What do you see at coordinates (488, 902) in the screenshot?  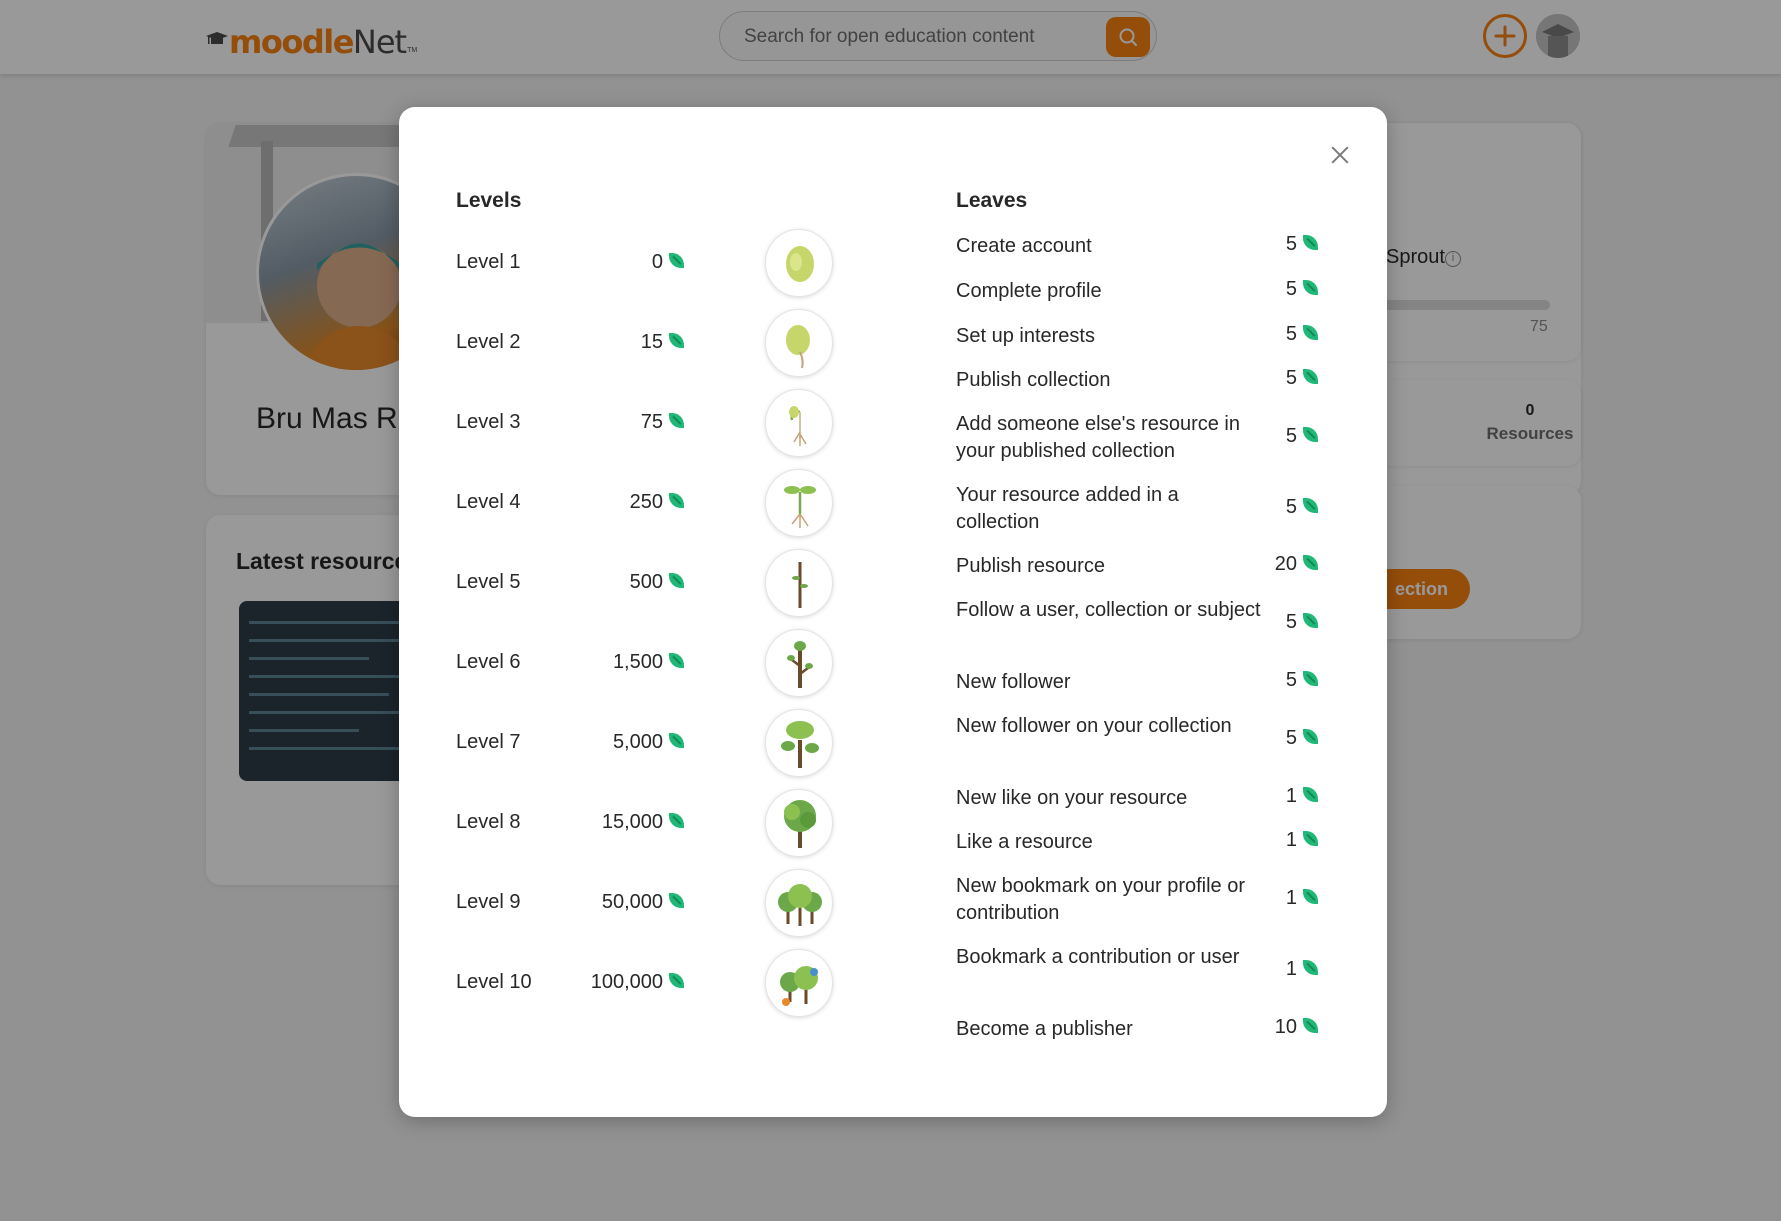 I see `level-label: Level 9` at bounding box center [488, 902].